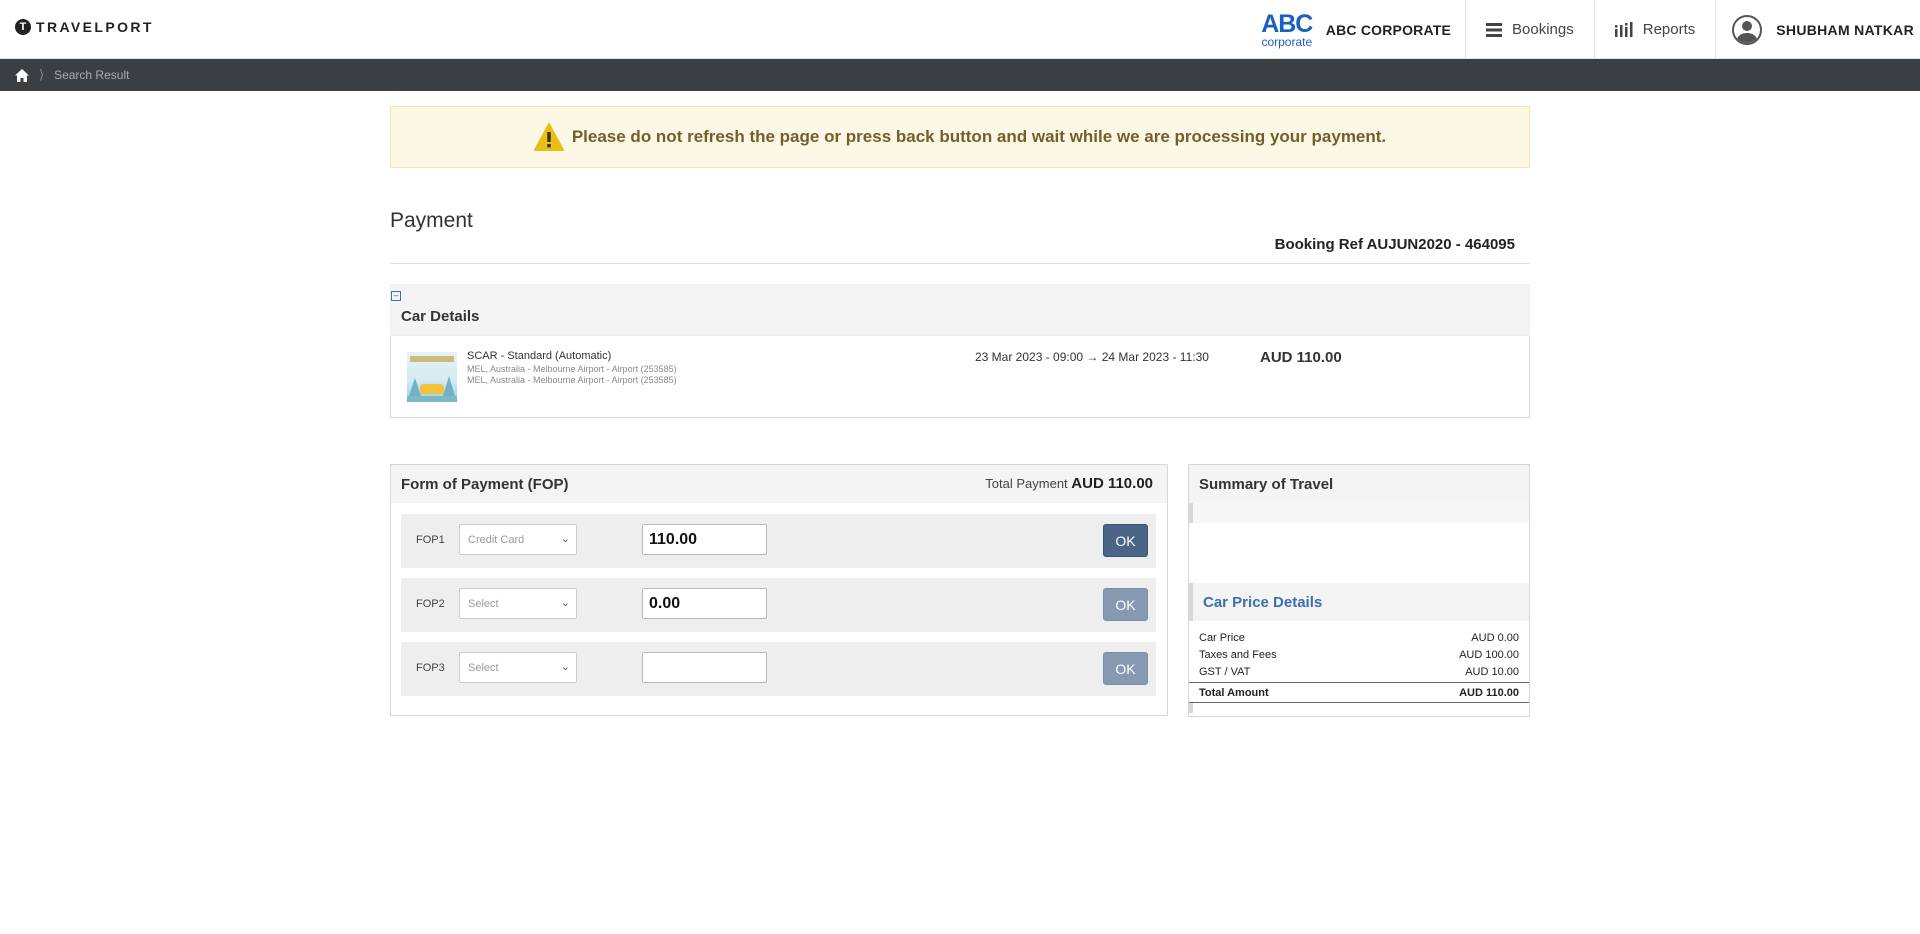 This screenshot has height=934, width=1920. What do you see at coordinates (22, 75) in the screenshot?
I see `home-icon` at bounding box center [22, 75].